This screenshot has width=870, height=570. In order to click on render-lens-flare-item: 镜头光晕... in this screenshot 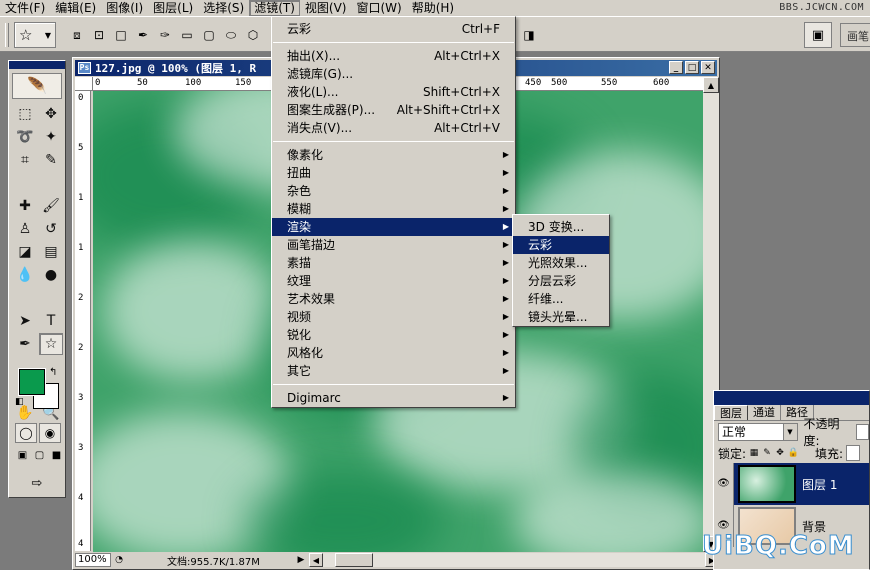, I will do `click(561, 317)`.